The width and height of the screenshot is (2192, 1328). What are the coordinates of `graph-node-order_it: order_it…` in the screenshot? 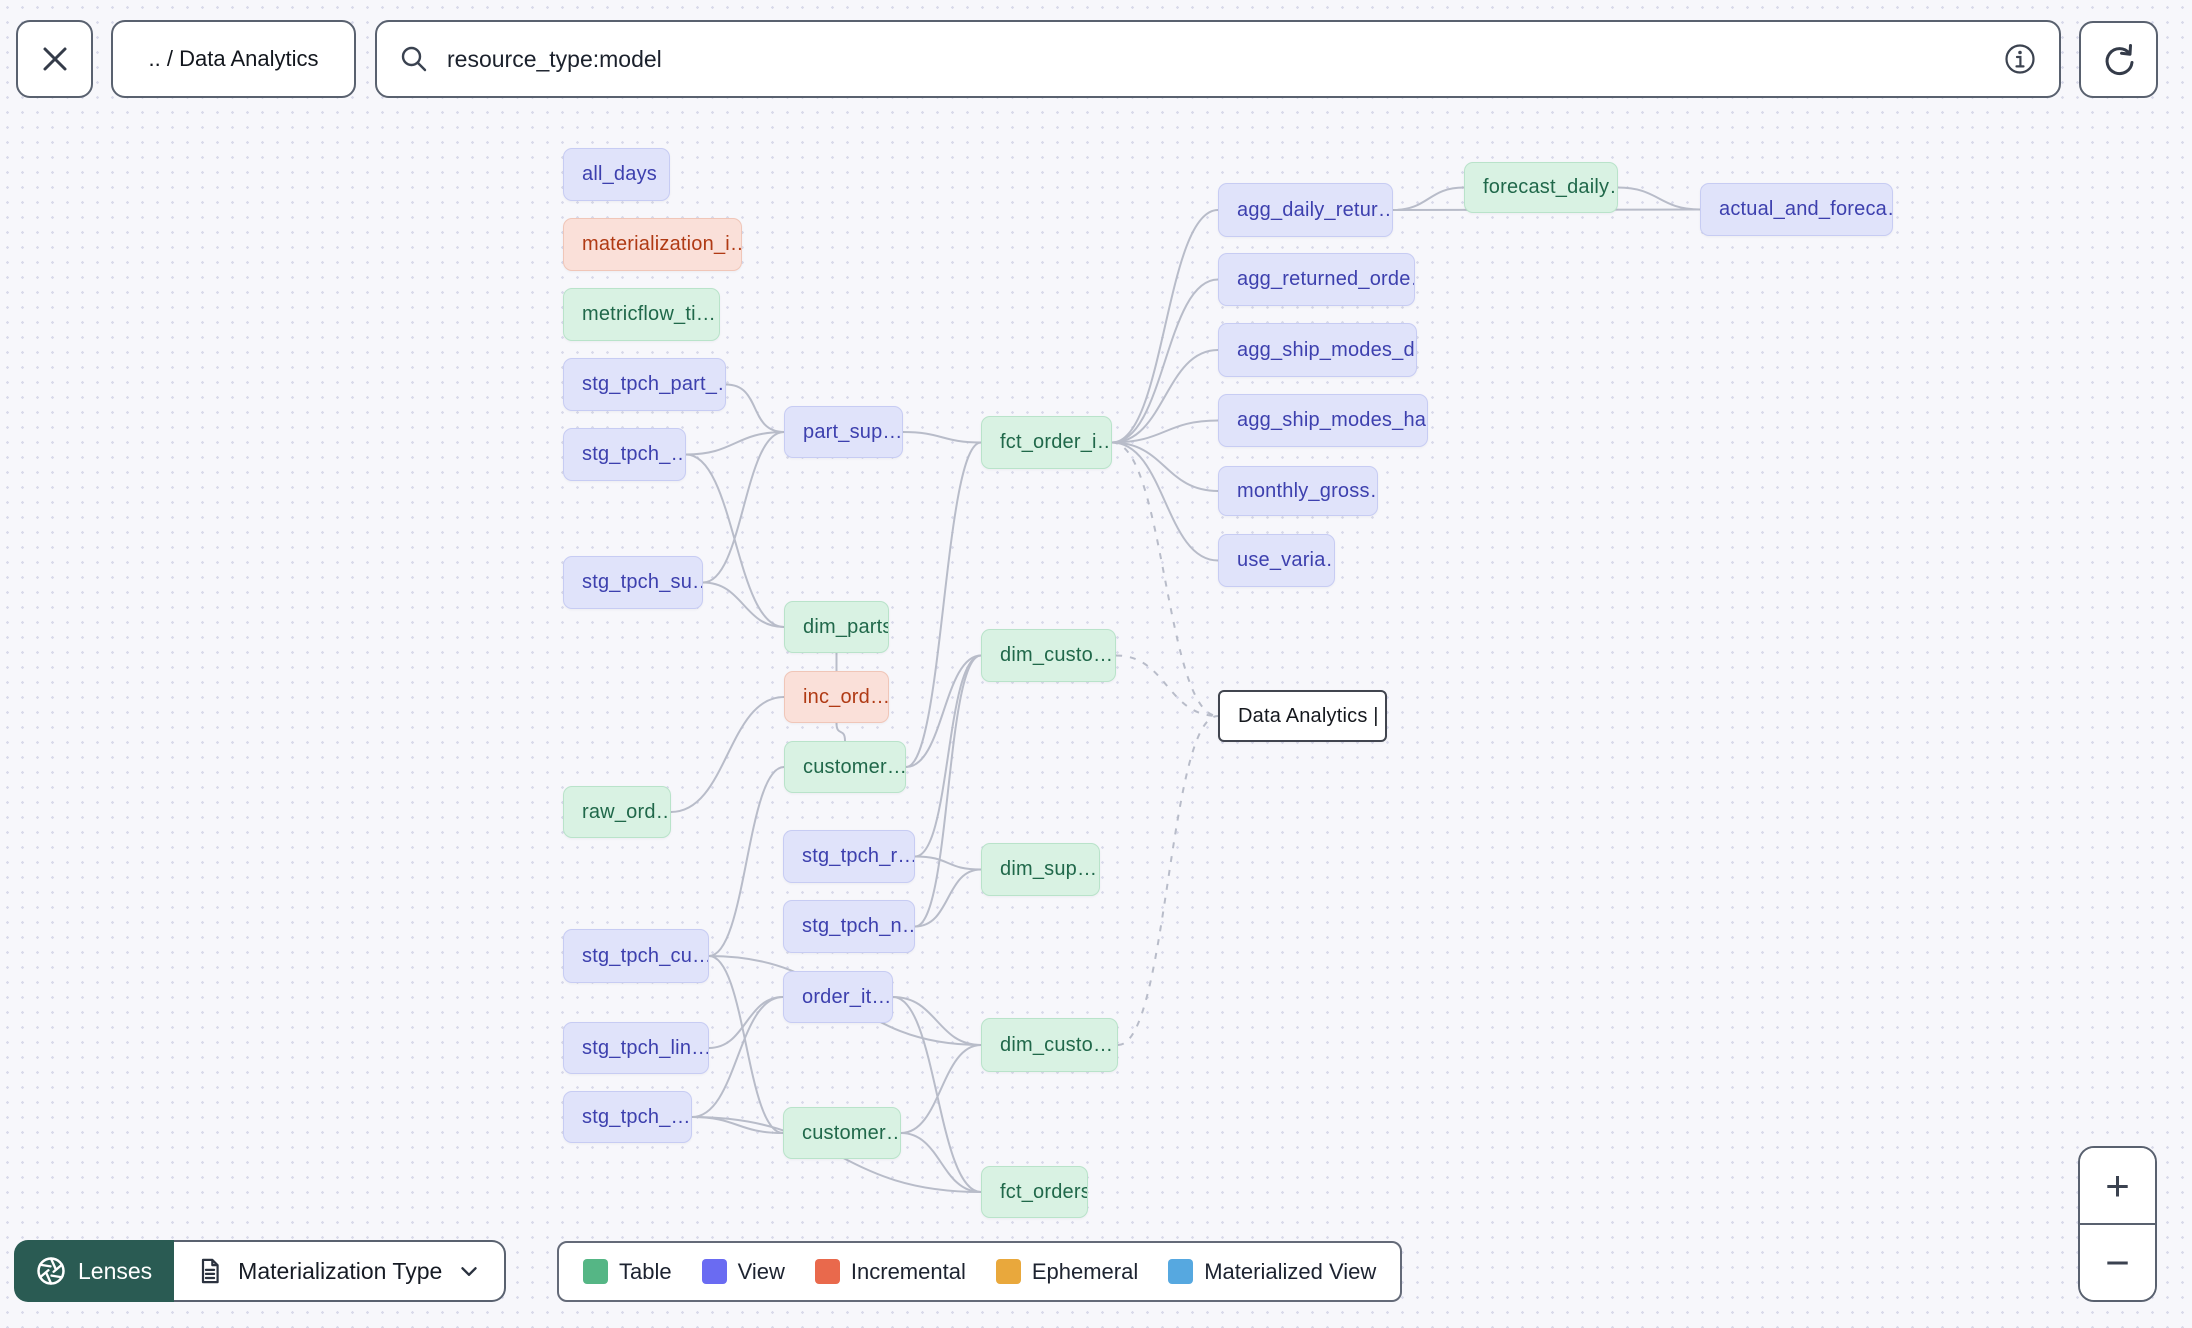 It's located at (838, 997).